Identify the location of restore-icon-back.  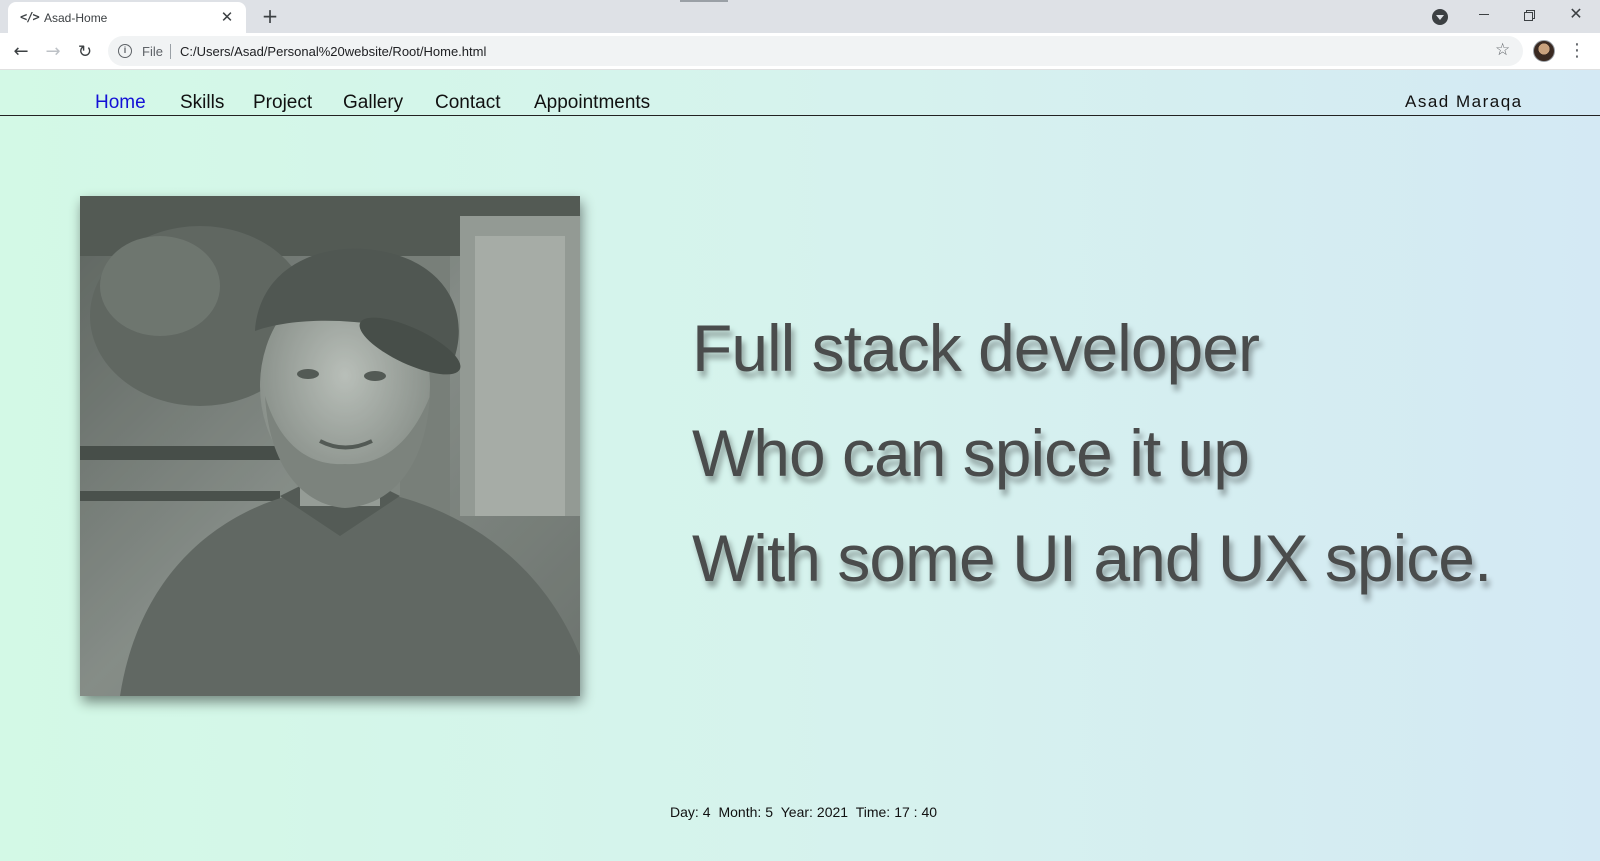
(1528, 16).